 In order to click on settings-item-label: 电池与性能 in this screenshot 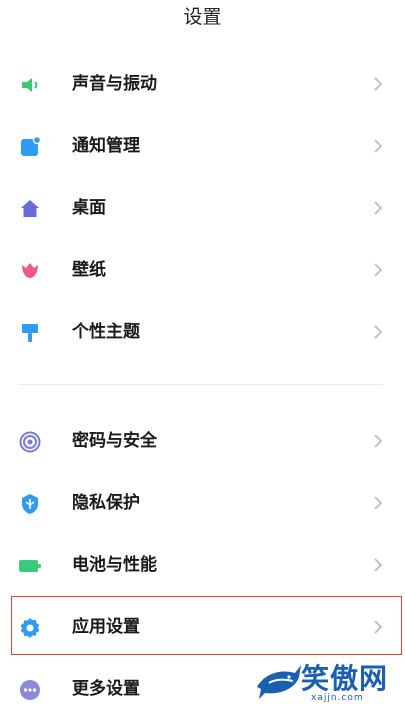, I will do `click(114, 565)`.